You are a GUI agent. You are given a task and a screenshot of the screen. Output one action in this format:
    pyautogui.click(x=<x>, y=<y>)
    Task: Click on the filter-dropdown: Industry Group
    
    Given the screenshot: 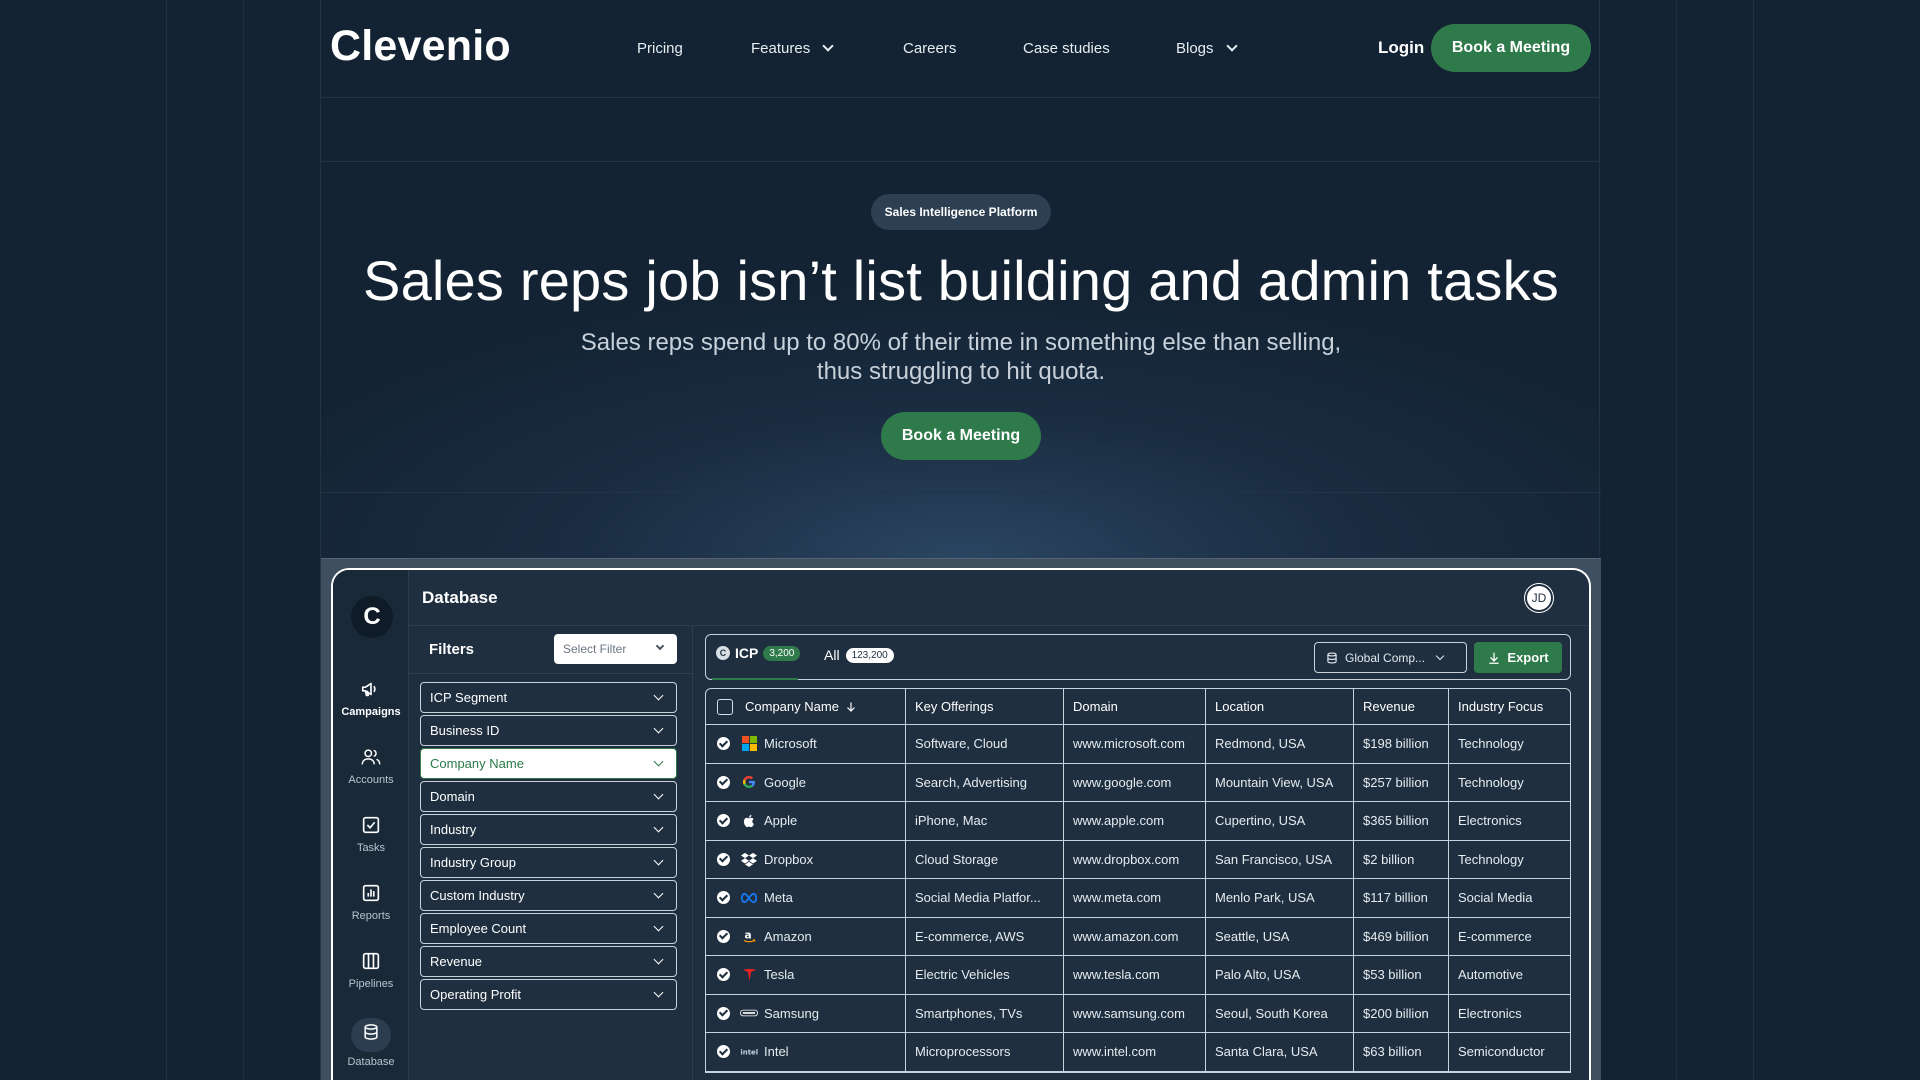 What is the action you would take?
    pyautogui.click(x=548, y=862)
    